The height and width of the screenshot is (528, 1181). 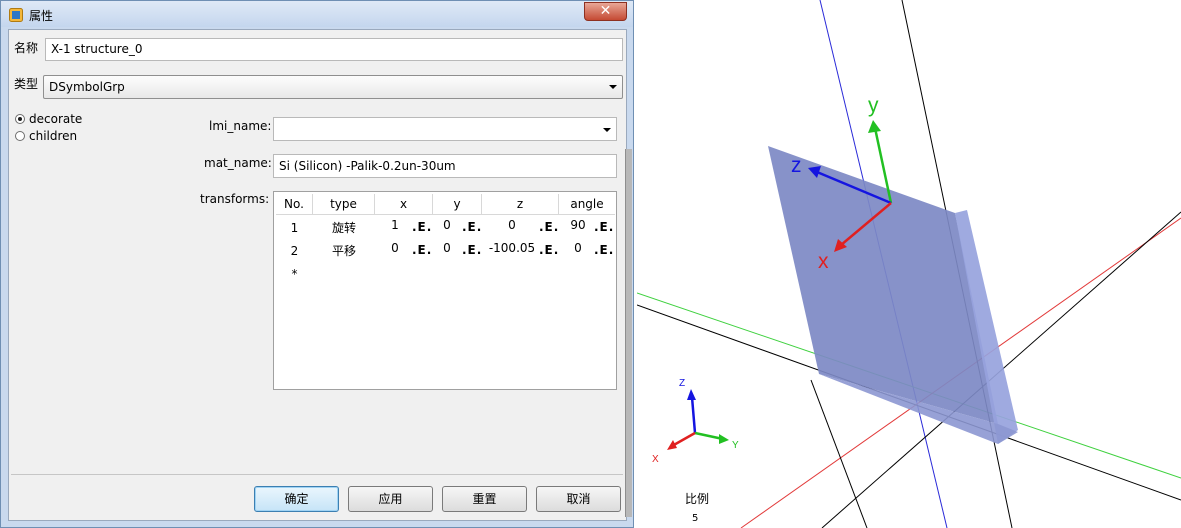 I want to click on cell-angle: 0, so click(x=578, y=248).